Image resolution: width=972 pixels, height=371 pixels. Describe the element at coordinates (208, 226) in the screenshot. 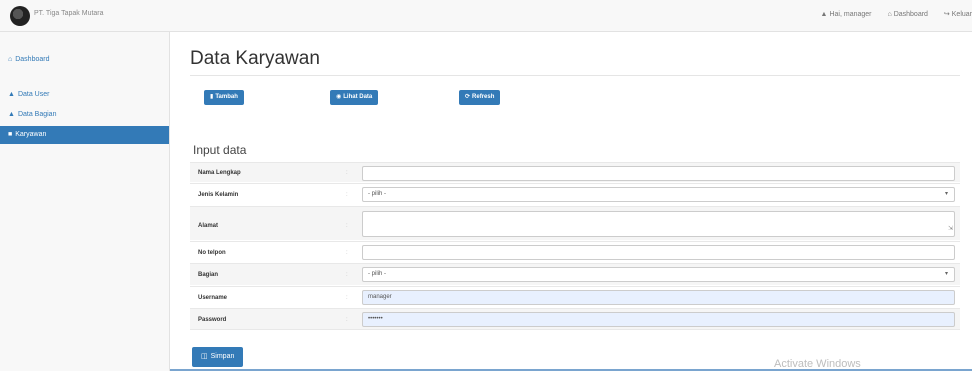

I see `form-label: Alamat` at that location.